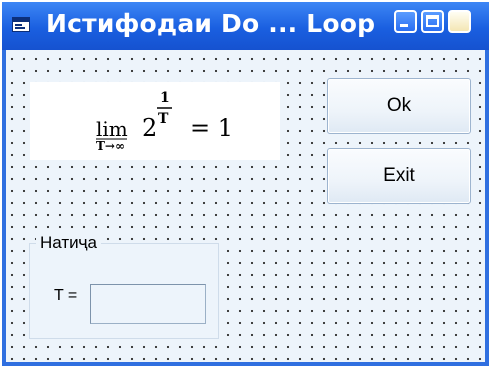 Image resolution: width=491 pixels, height=368 pixels. I want to click on window-title: Истифодаи Do ... Loop, so click(211, 23).